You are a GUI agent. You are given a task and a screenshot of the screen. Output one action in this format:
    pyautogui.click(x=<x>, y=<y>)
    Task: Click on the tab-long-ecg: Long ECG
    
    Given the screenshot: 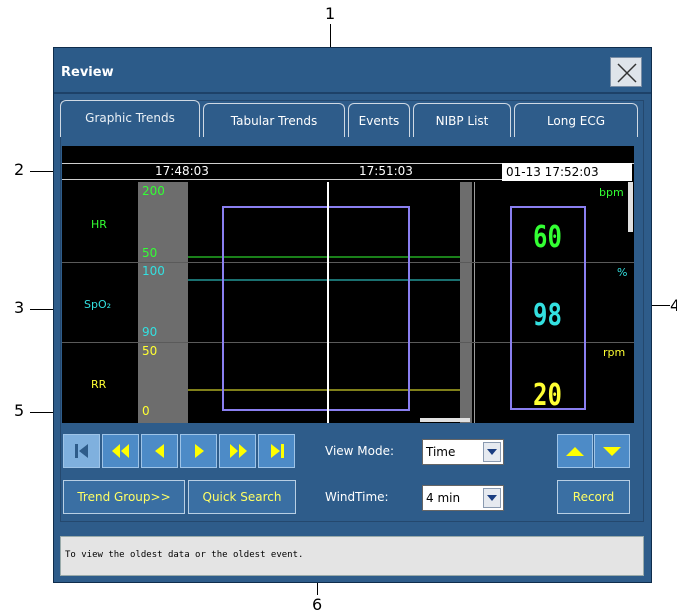 What is the action you would take?
    pyautogui.click(x=576, y=120)
    